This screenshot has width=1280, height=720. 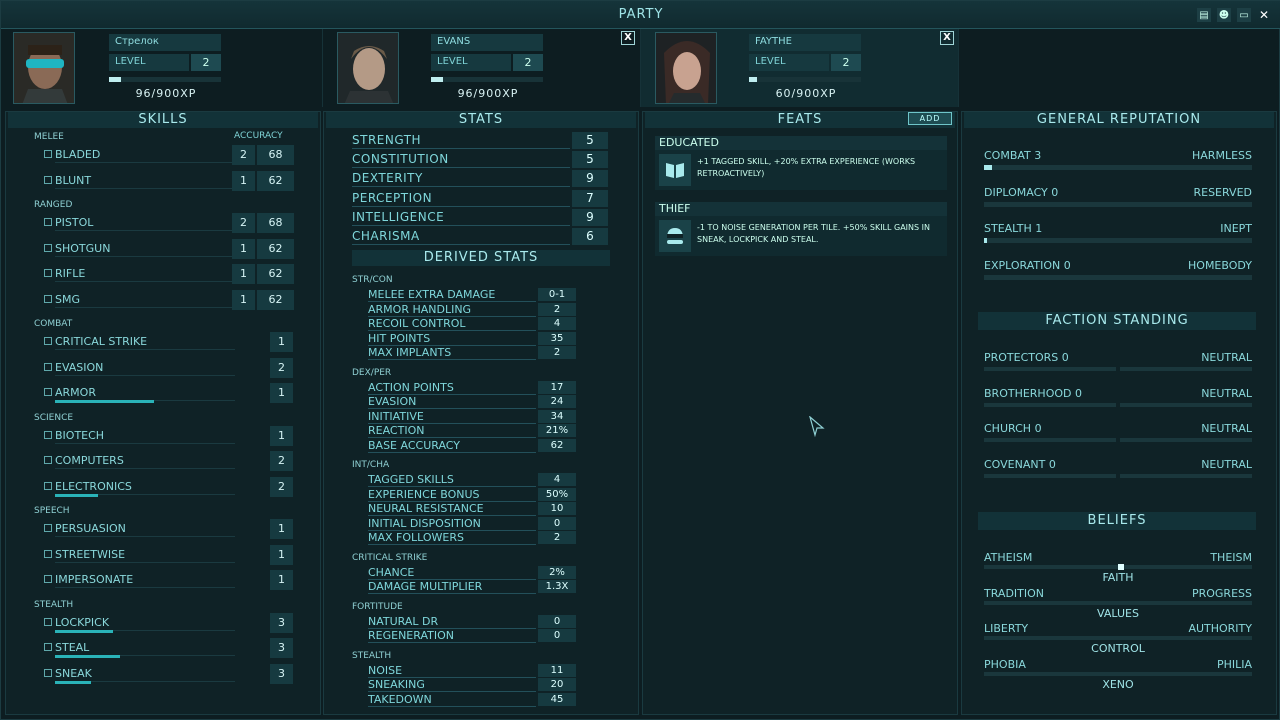 What do you see at coordinates (1204, 15) in the screenshot?
I see `inventory-icon: ▤` at bounding box center [1204, 15].